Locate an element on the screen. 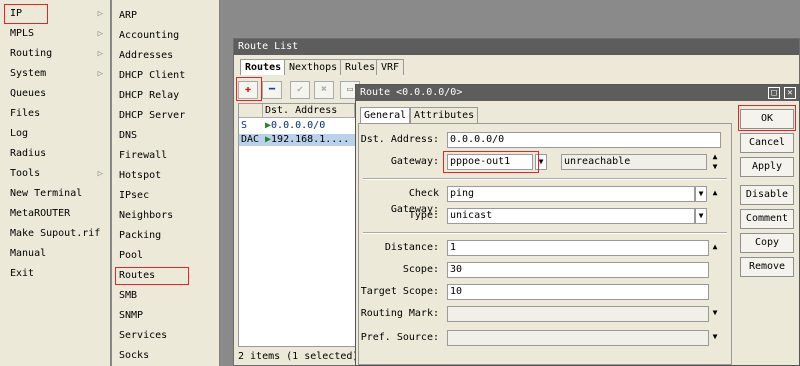  submenu-item-packing: Packing is located at coordinates (165, 236).